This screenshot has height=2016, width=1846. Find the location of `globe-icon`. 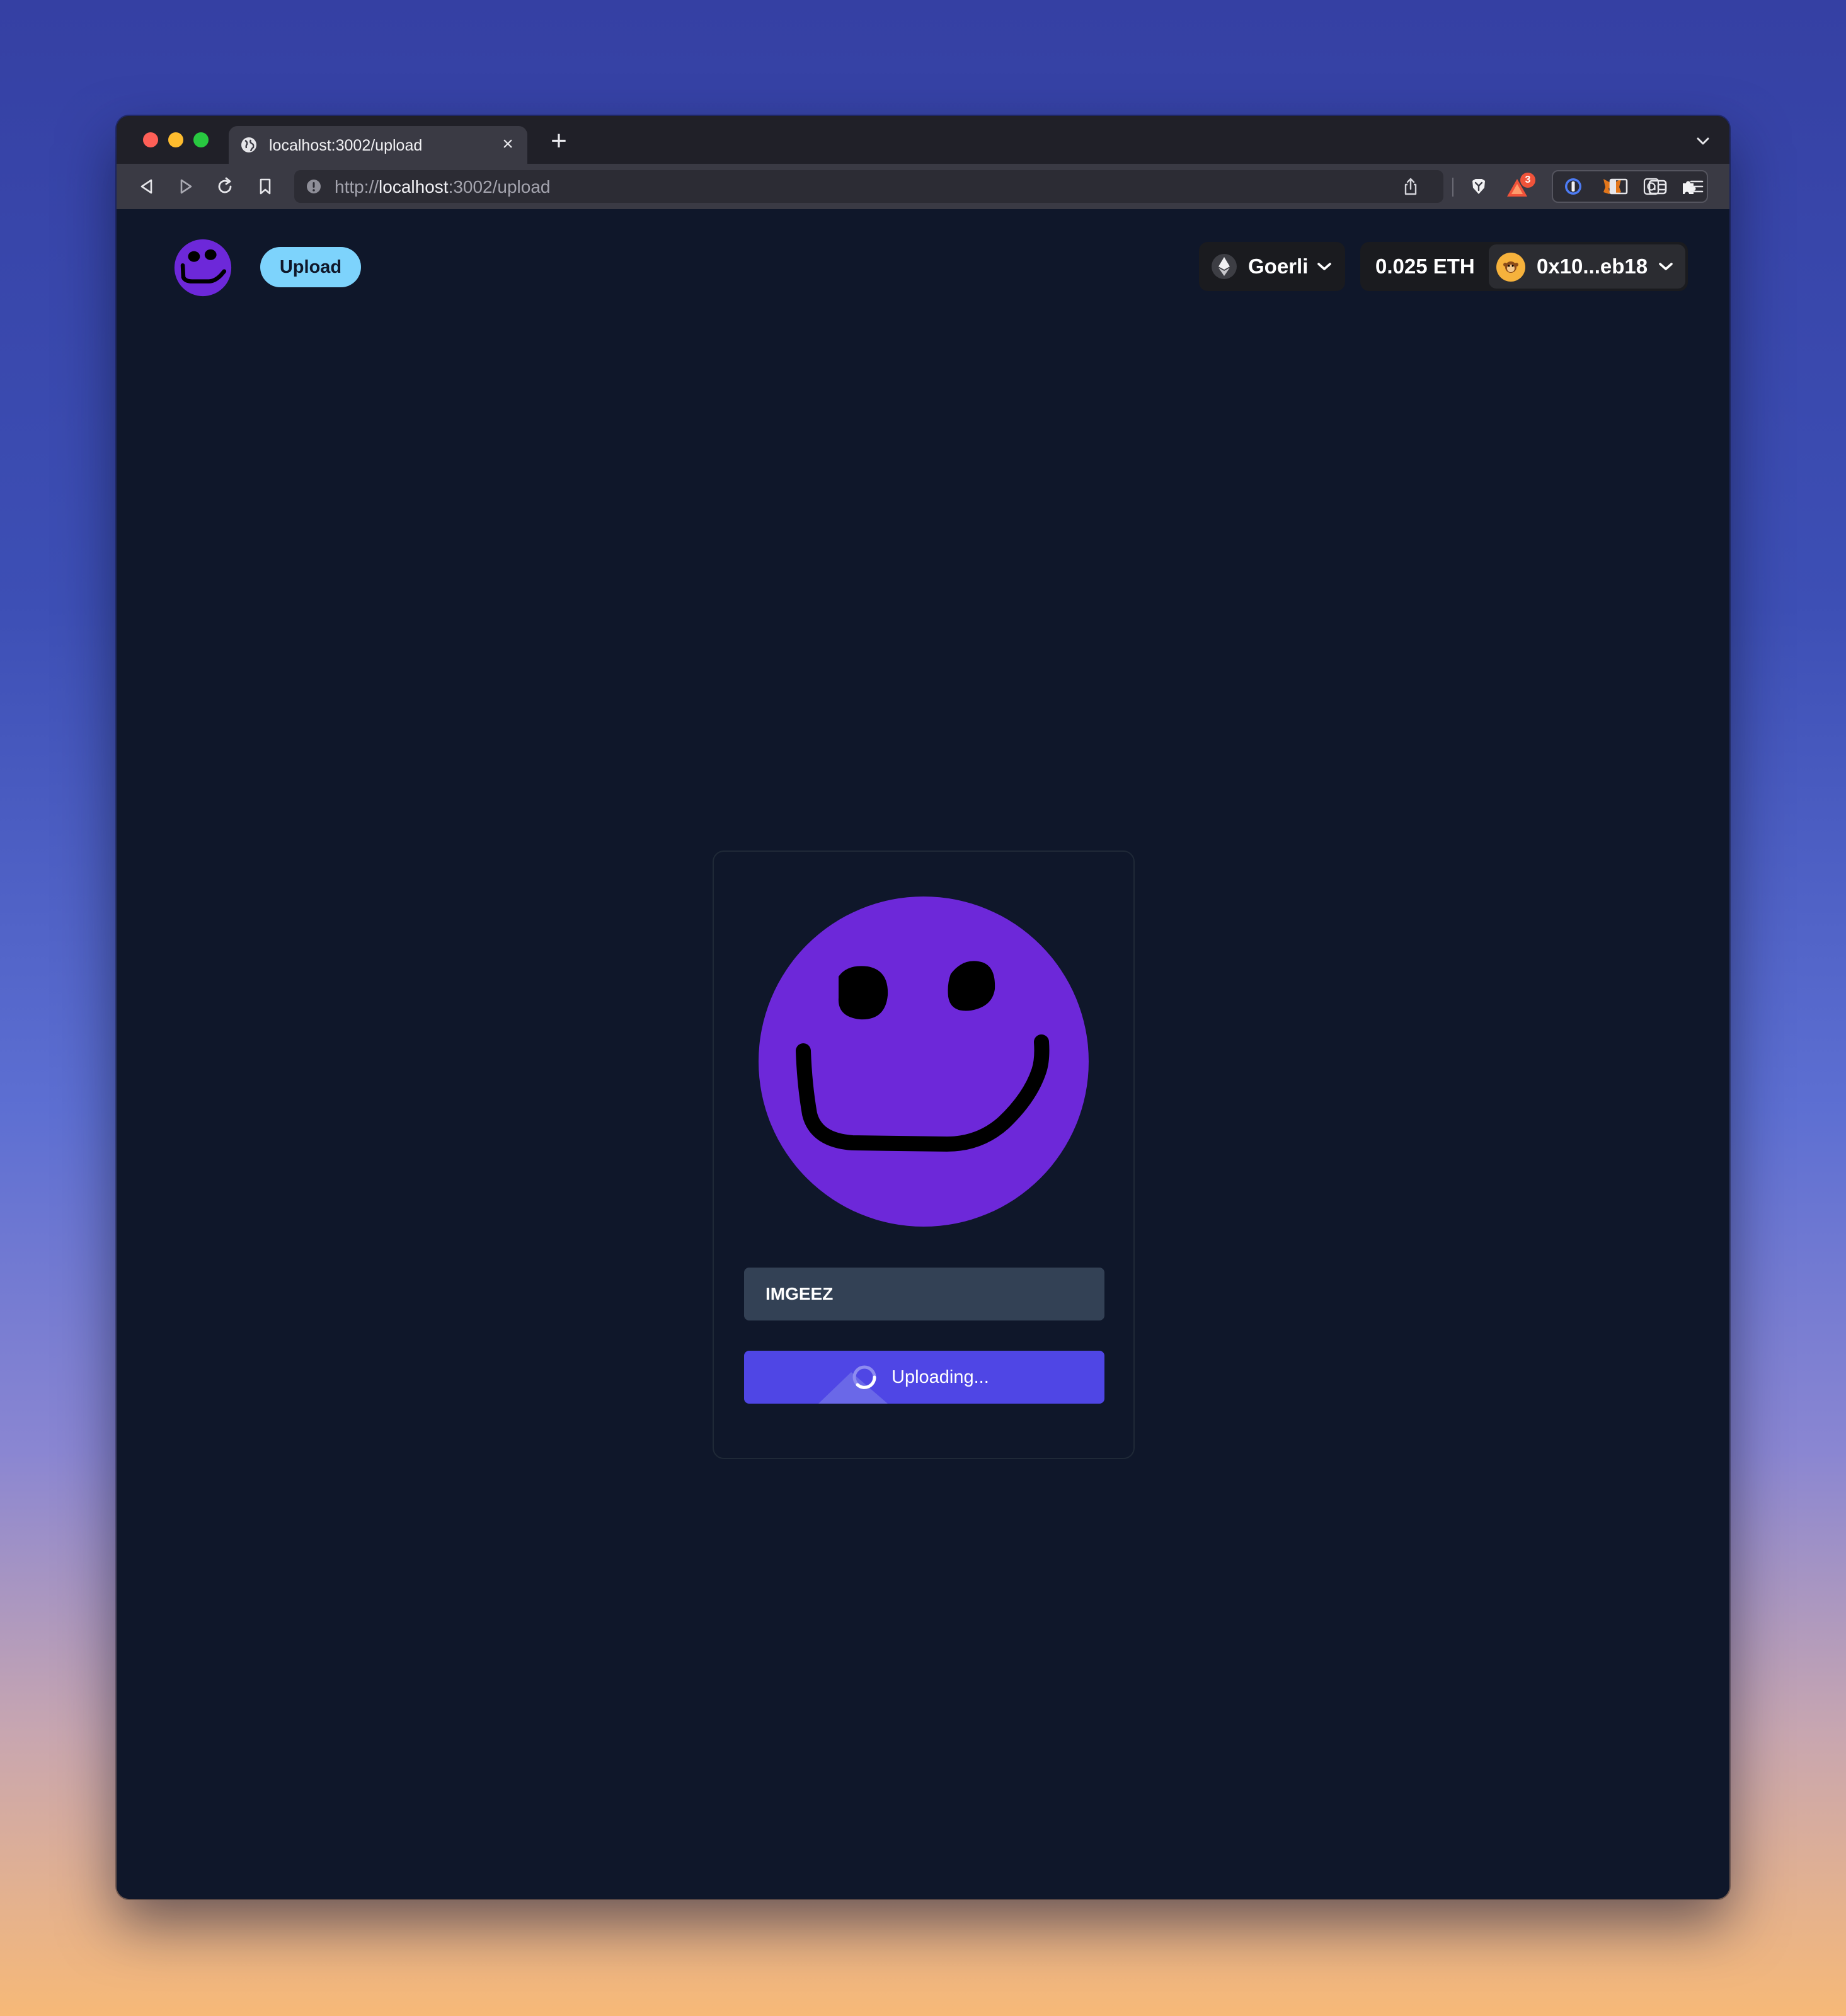

globe-icon is located at coordinates (249, 144).